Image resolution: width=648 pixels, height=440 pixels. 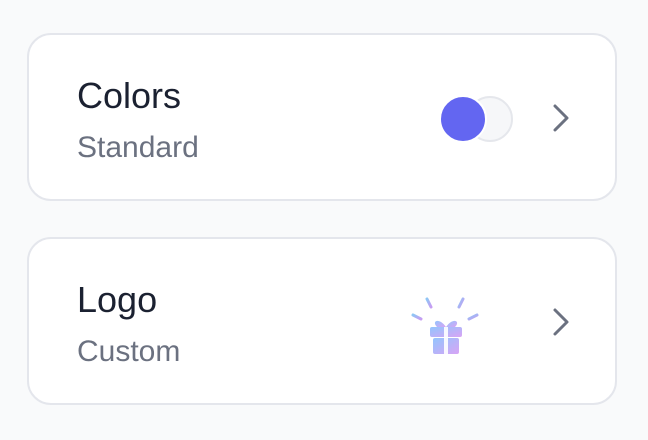 I want to click on logo-value: Custom, so click(x=129, y=351).